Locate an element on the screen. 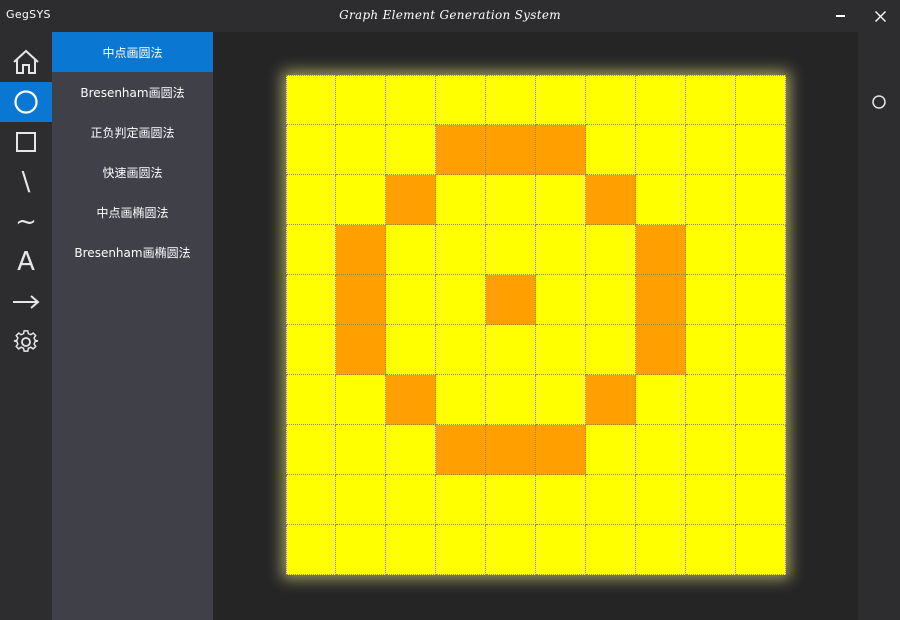 The image size is (900, 620). menu-item-sign-test-circle: 正负判定画圆法 is located at coordinates (132, 132).